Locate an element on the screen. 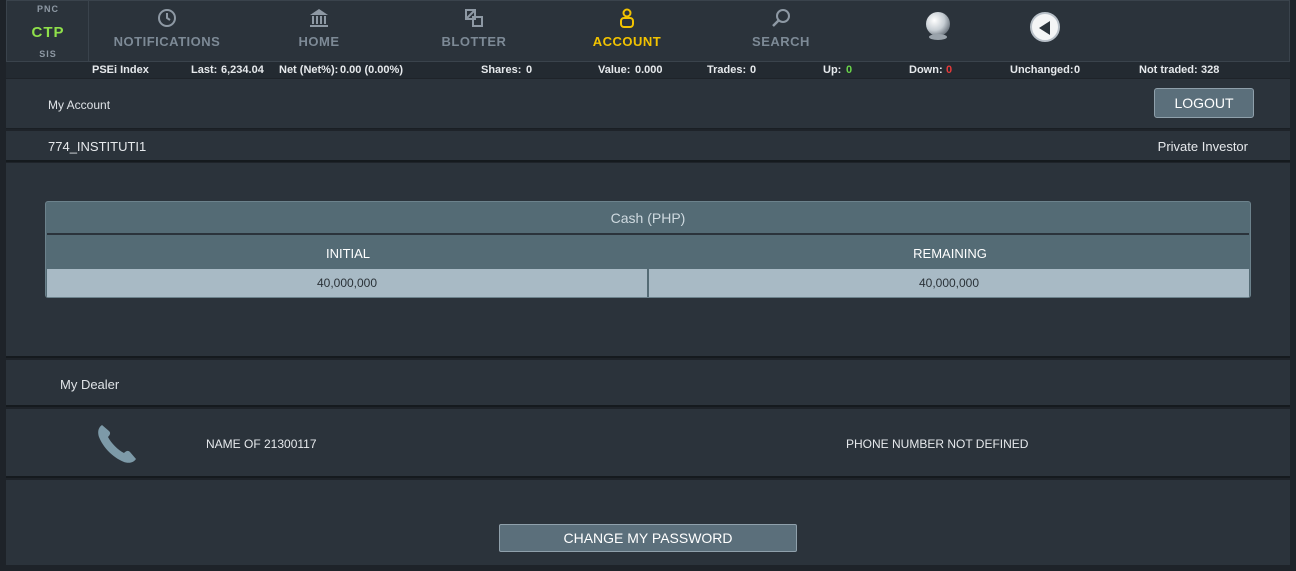 The image size is (1296, 571). nav-notifications: NOTIFICATIONS is located at coordinates (167, 32).